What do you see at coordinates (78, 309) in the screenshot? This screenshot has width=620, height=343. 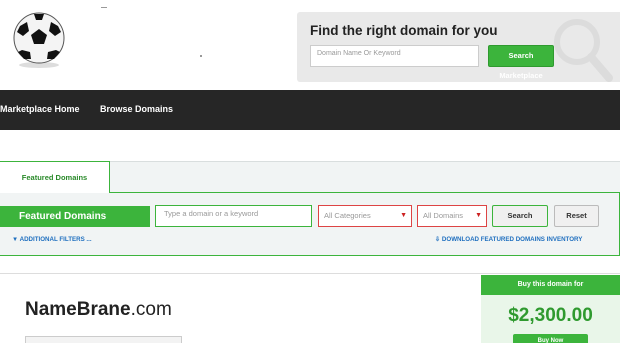 I see `domain-name-bold: NameBrane` at bounding box center [78, 309].